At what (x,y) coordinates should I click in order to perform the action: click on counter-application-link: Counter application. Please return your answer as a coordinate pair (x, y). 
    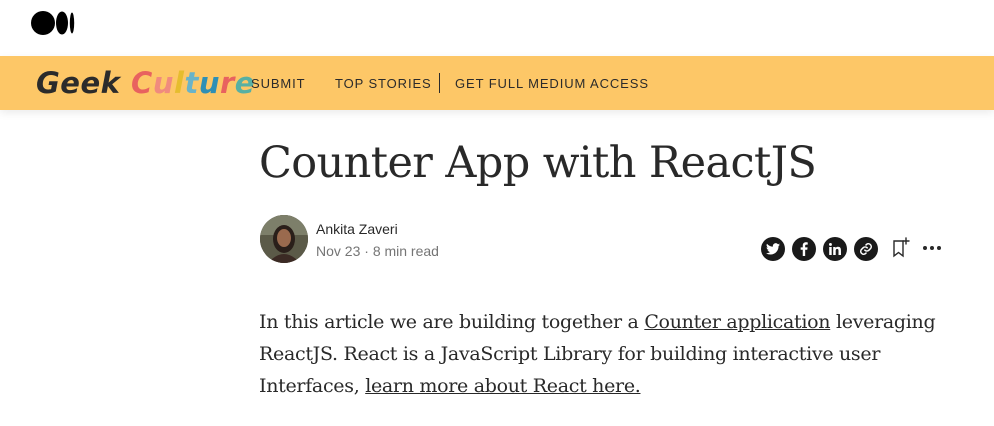
    Looking at the image, I should click on (737, 322).